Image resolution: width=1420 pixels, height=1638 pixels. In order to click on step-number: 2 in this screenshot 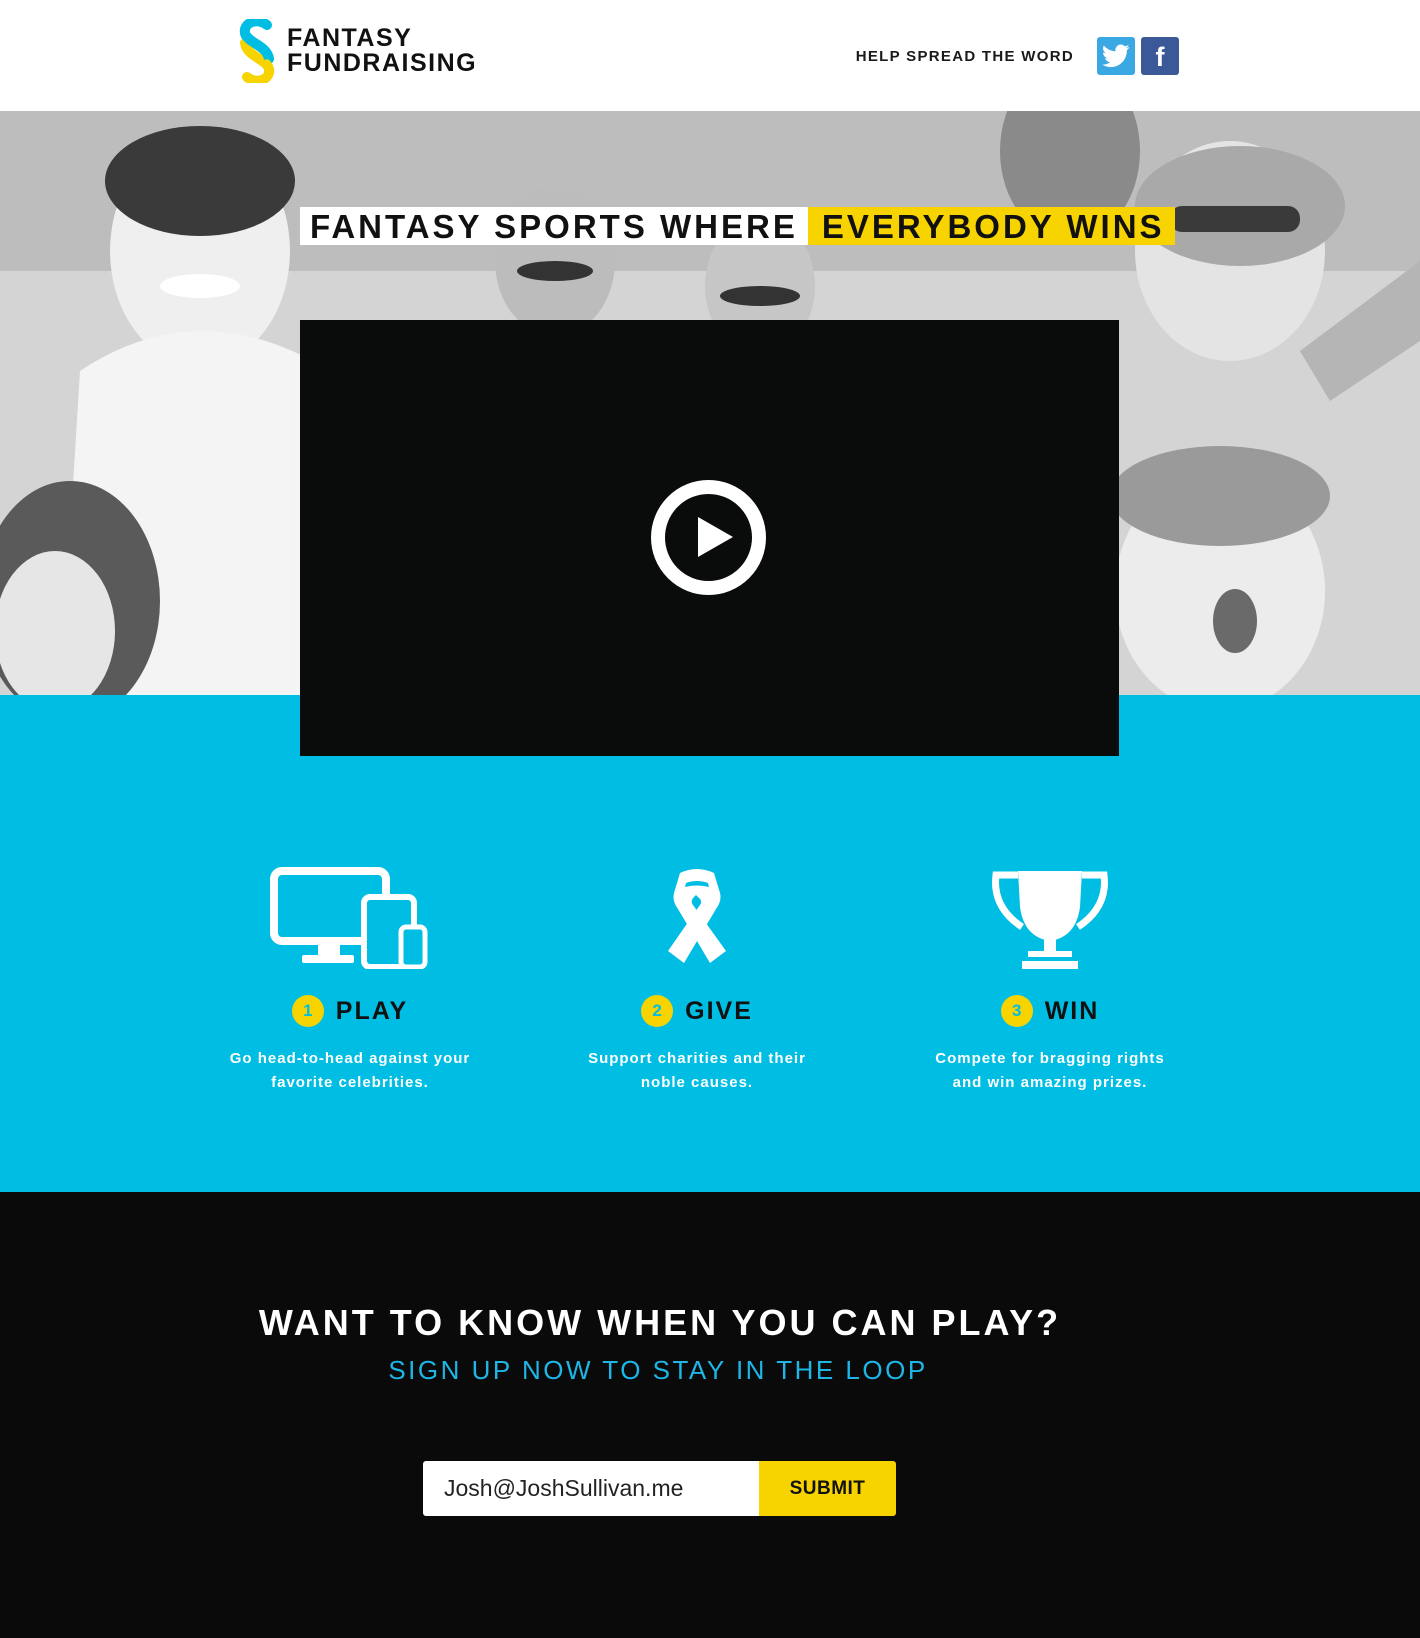, I will do `click(657, 1011)`.